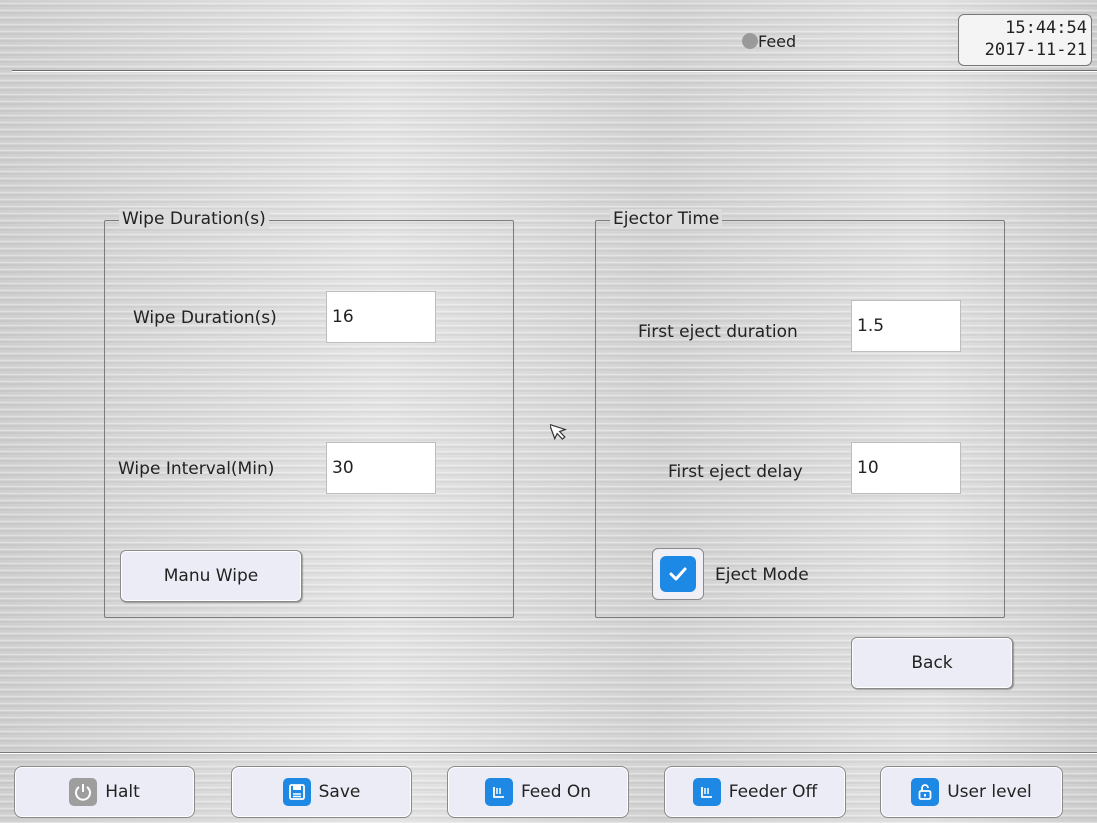 Image resolution: width=1097 pixels, height=823 pixels. I want to click on wipe-duration-input: 16, so click(381, 317).